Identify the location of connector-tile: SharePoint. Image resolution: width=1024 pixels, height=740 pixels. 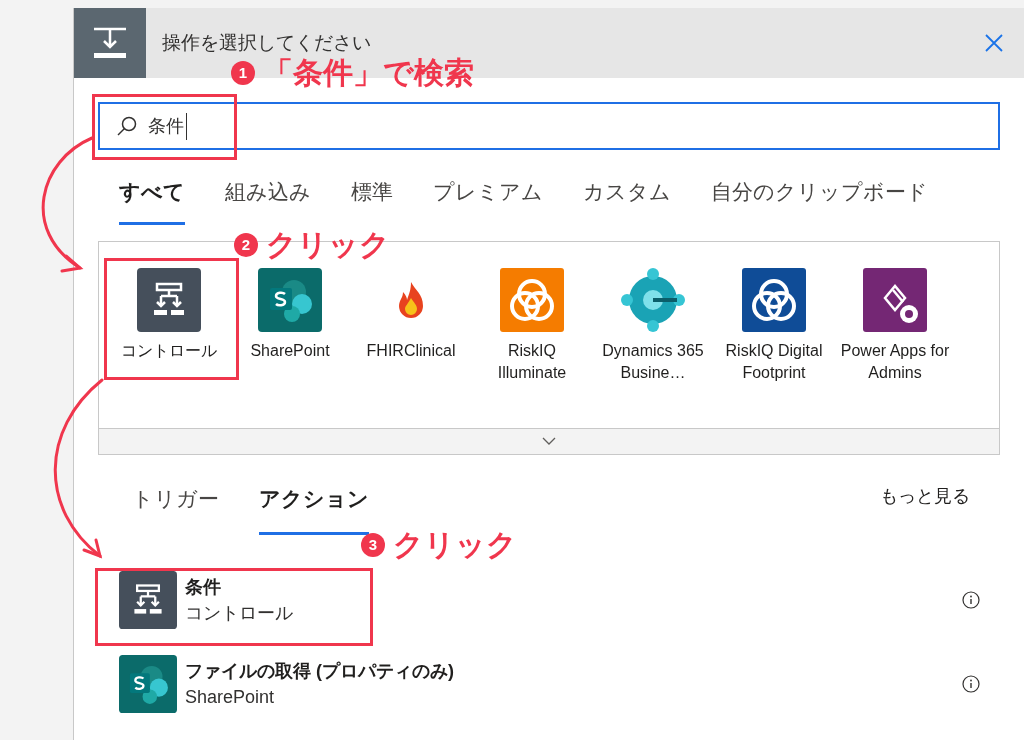
(290, 347).